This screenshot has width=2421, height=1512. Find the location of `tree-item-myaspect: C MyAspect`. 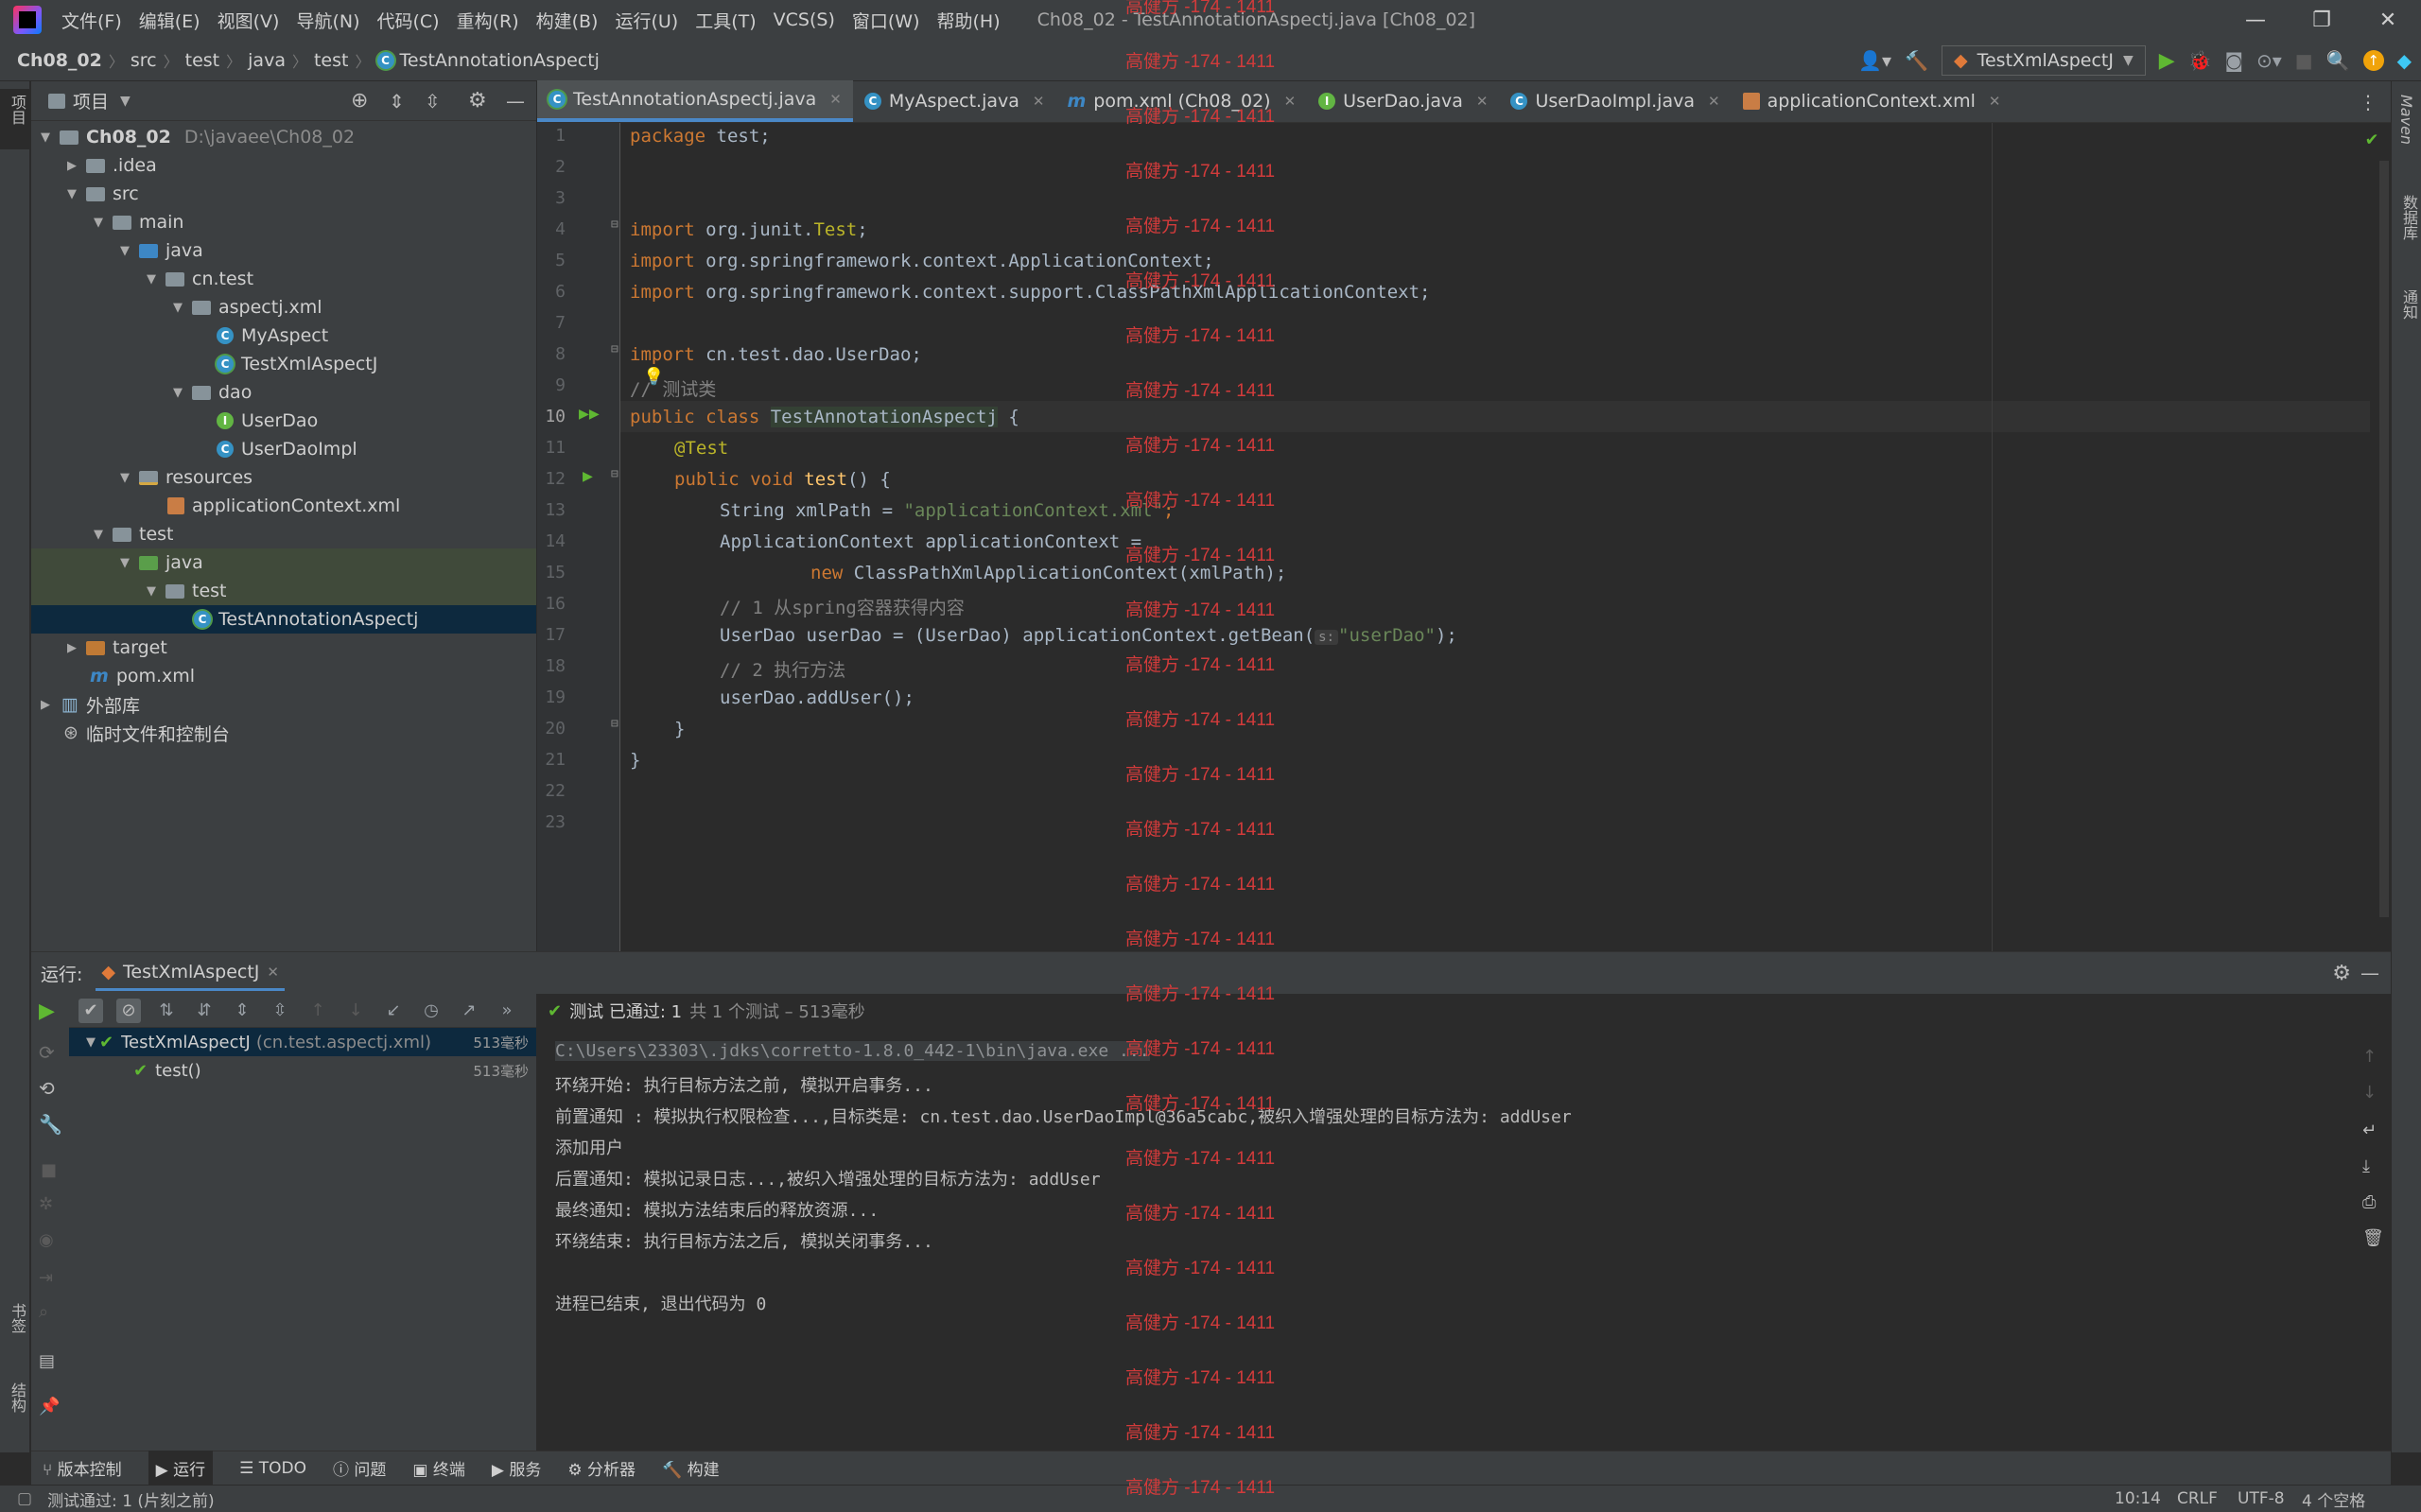

tree-item-myaspect: C MyAspect is located at coordinates (283, 336).